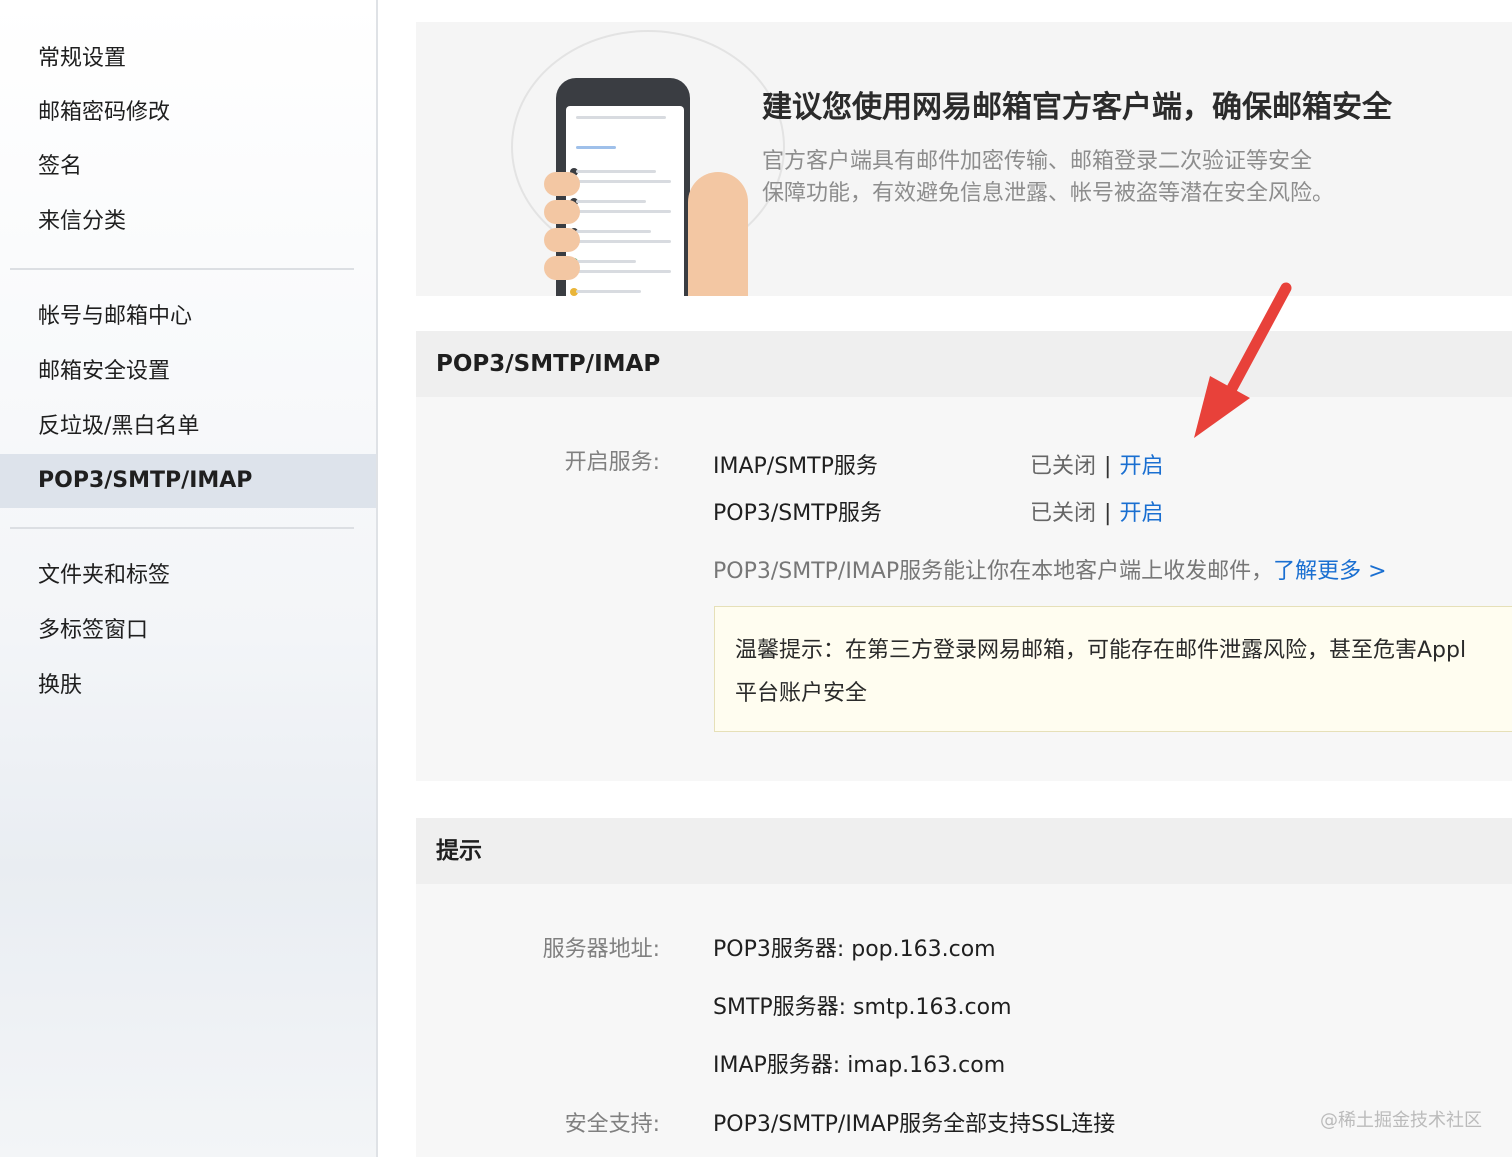  I want to click on phone-screen, so click(625, 201).